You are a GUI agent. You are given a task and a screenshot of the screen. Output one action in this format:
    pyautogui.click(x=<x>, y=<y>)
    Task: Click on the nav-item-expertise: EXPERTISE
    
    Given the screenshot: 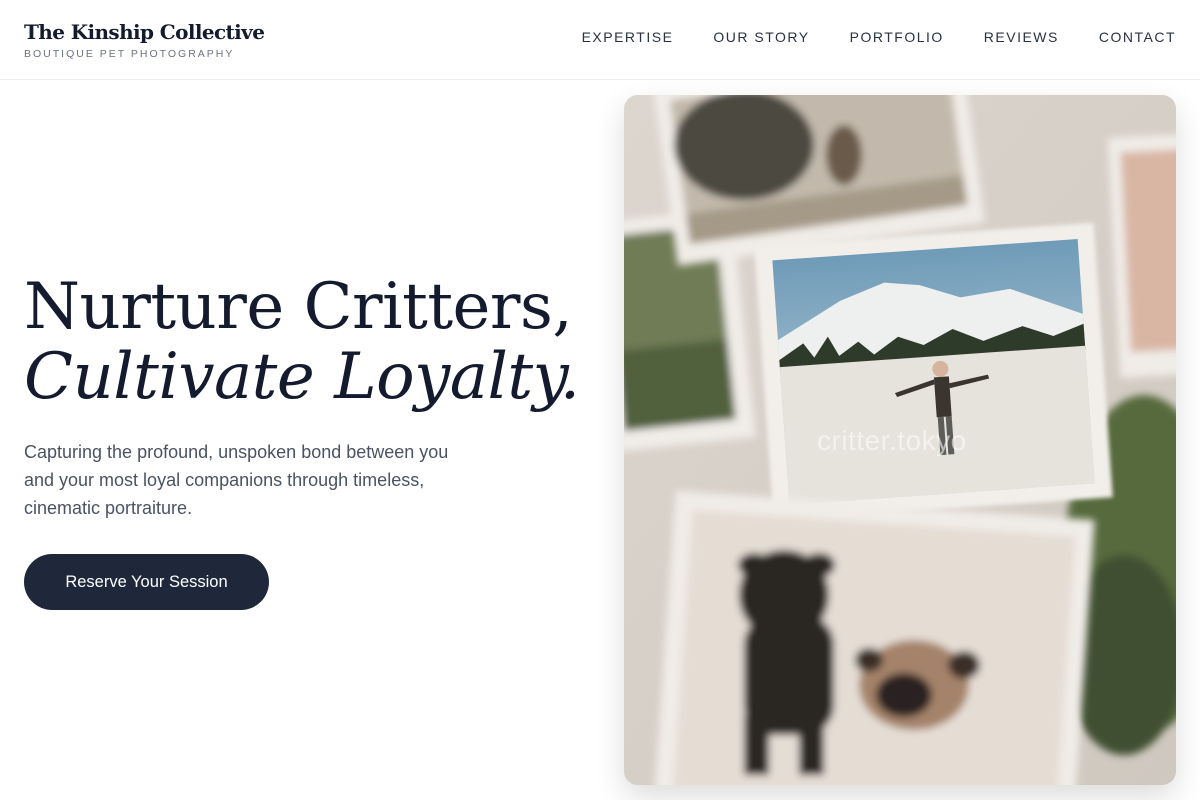 What is the action you would take?
    pyautogui.click(x=628, y=37)
    